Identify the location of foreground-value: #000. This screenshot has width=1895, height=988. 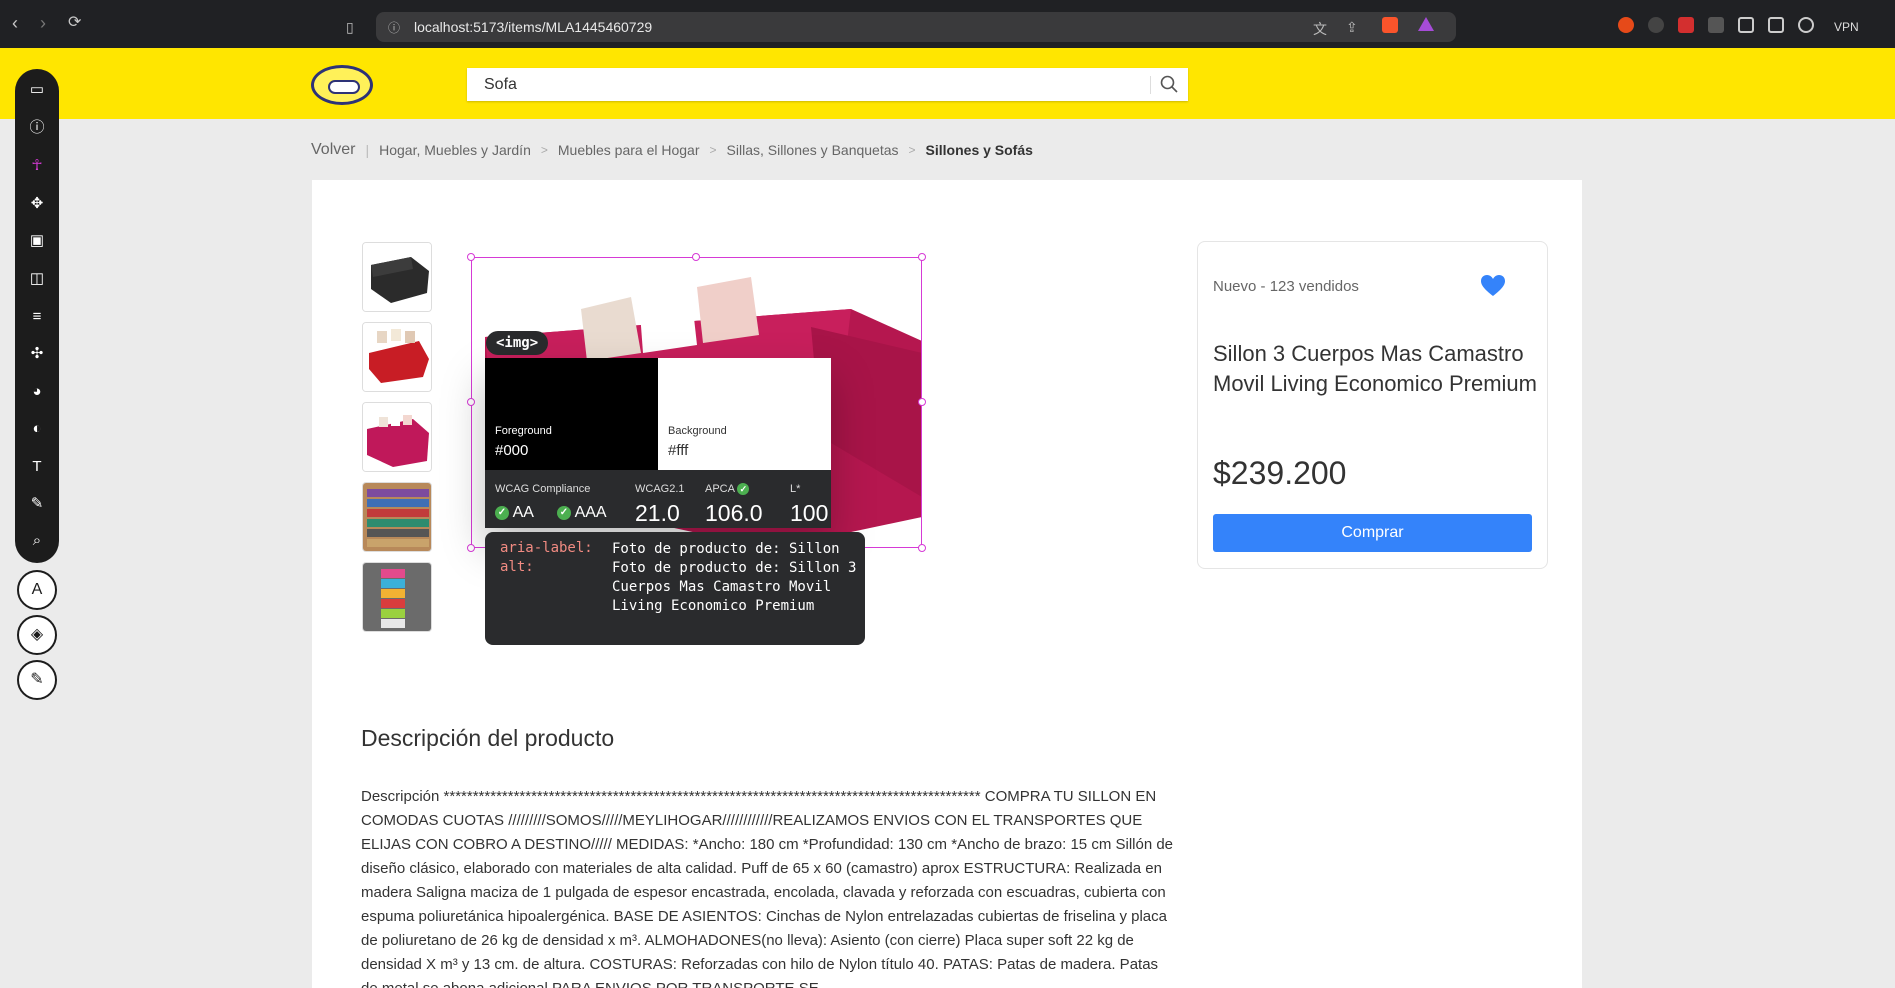
(512, 450).